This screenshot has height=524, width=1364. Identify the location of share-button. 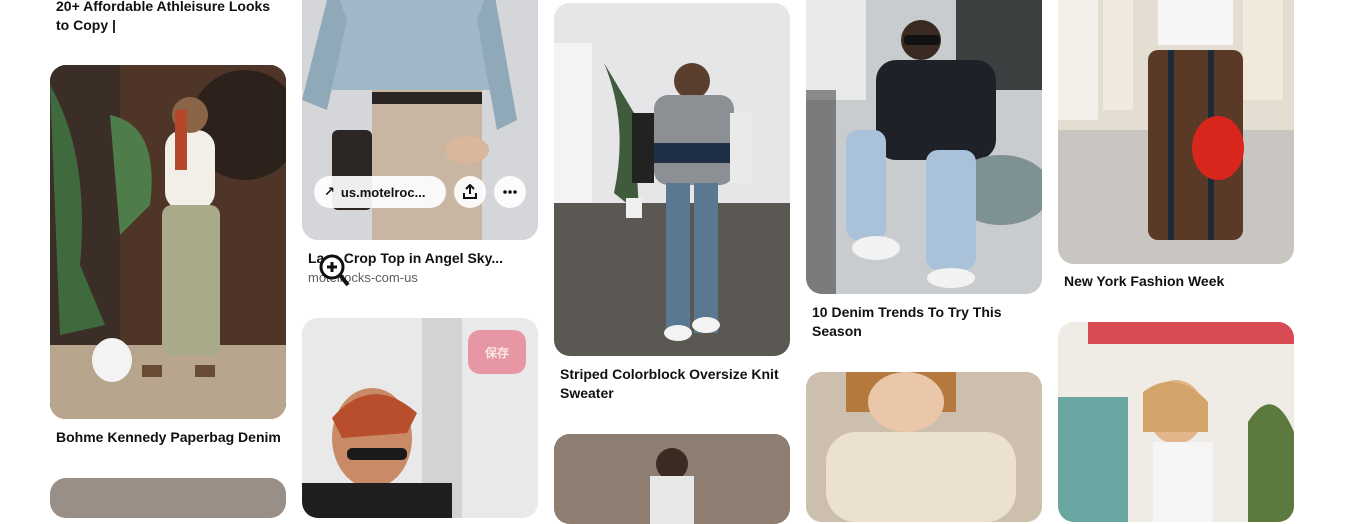
(470, 192).